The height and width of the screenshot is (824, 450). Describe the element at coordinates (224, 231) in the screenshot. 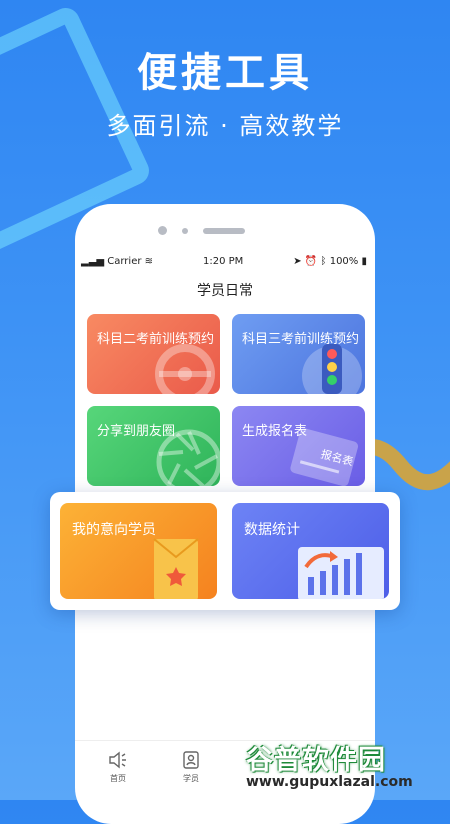

I see `earpiece-speaker` at that location.